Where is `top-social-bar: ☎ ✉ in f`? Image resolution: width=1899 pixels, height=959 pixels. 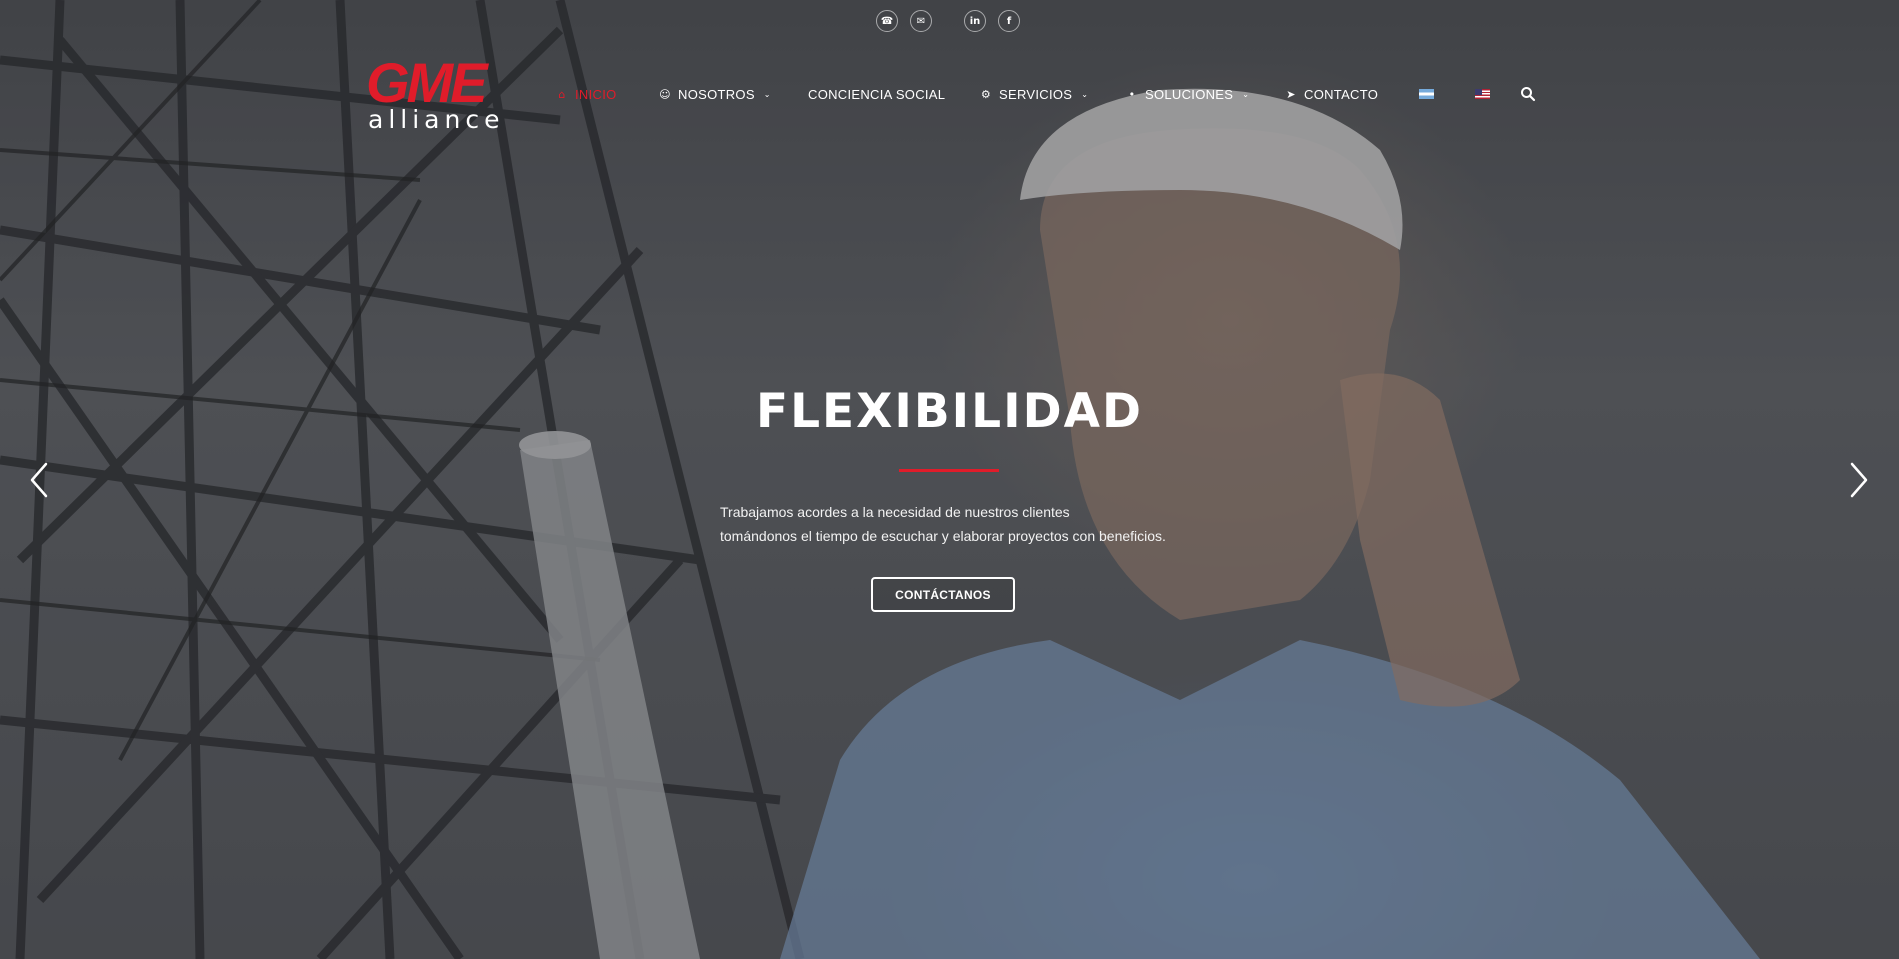
top-social-bar: ☎ ✉ in f is located at coordinates (949, 22).